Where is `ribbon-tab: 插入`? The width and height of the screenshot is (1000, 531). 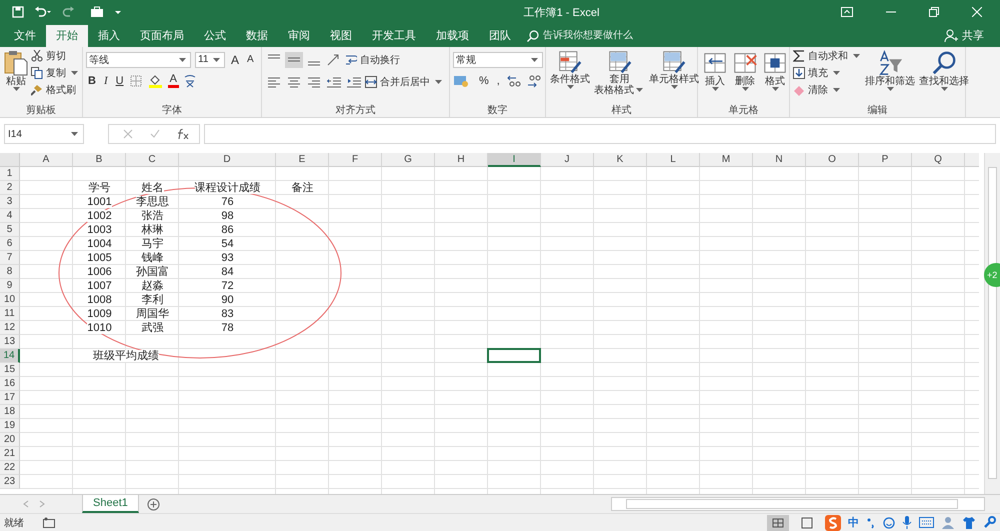 ribbon-tab: 插入 is located at coordinates (109, 35).